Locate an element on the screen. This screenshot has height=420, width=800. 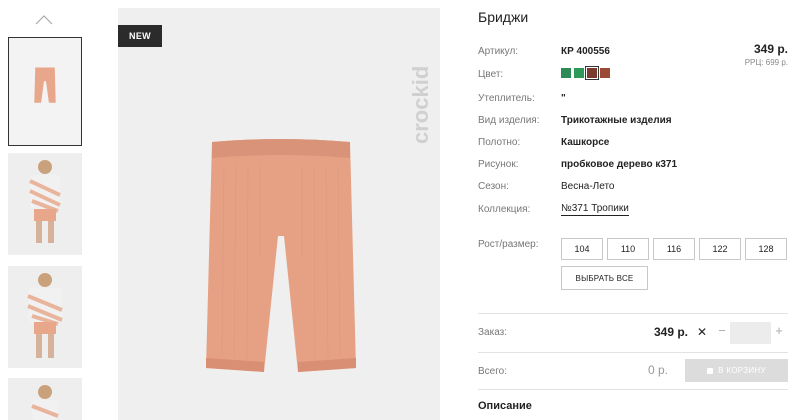
add-to-cart-label: В КОРЗИНУ is located at coordinates (742, 370).